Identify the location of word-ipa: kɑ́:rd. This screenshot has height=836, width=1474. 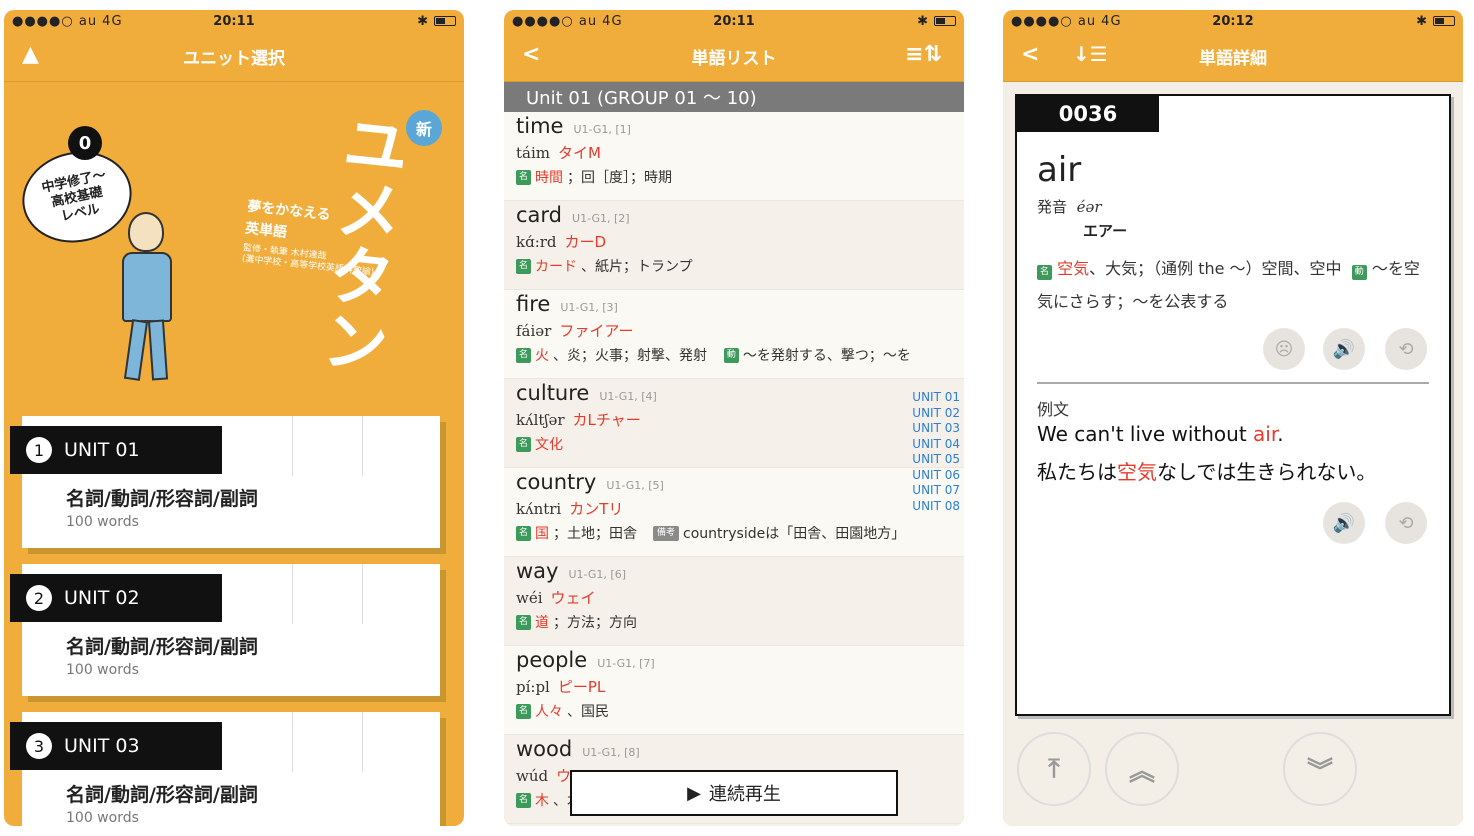
(536, 242).